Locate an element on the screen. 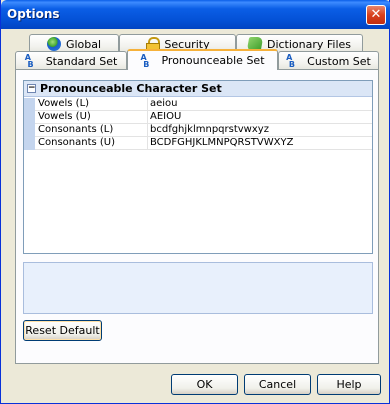 The height and width of the screenshot is (404, 390). close-button: ✕ is located at coordinates (376, 15).